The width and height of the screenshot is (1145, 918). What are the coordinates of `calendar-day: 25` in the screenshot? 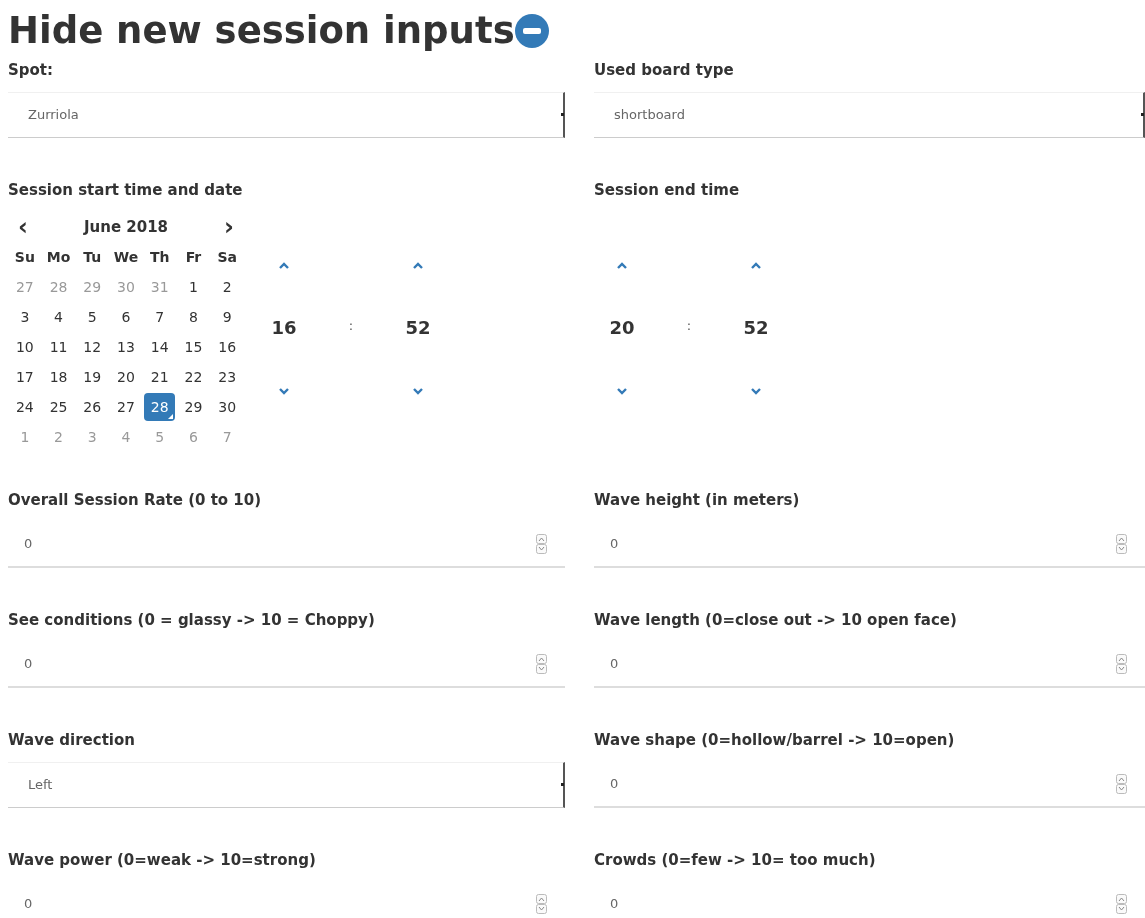 It's located at (59, 407).